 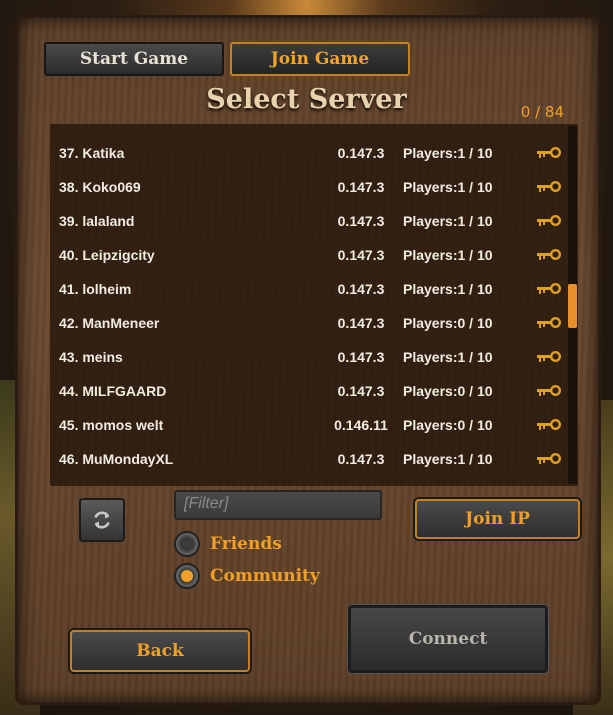 I want to click on server-name: 42. ManMeneer, so click(x=109, y=323).